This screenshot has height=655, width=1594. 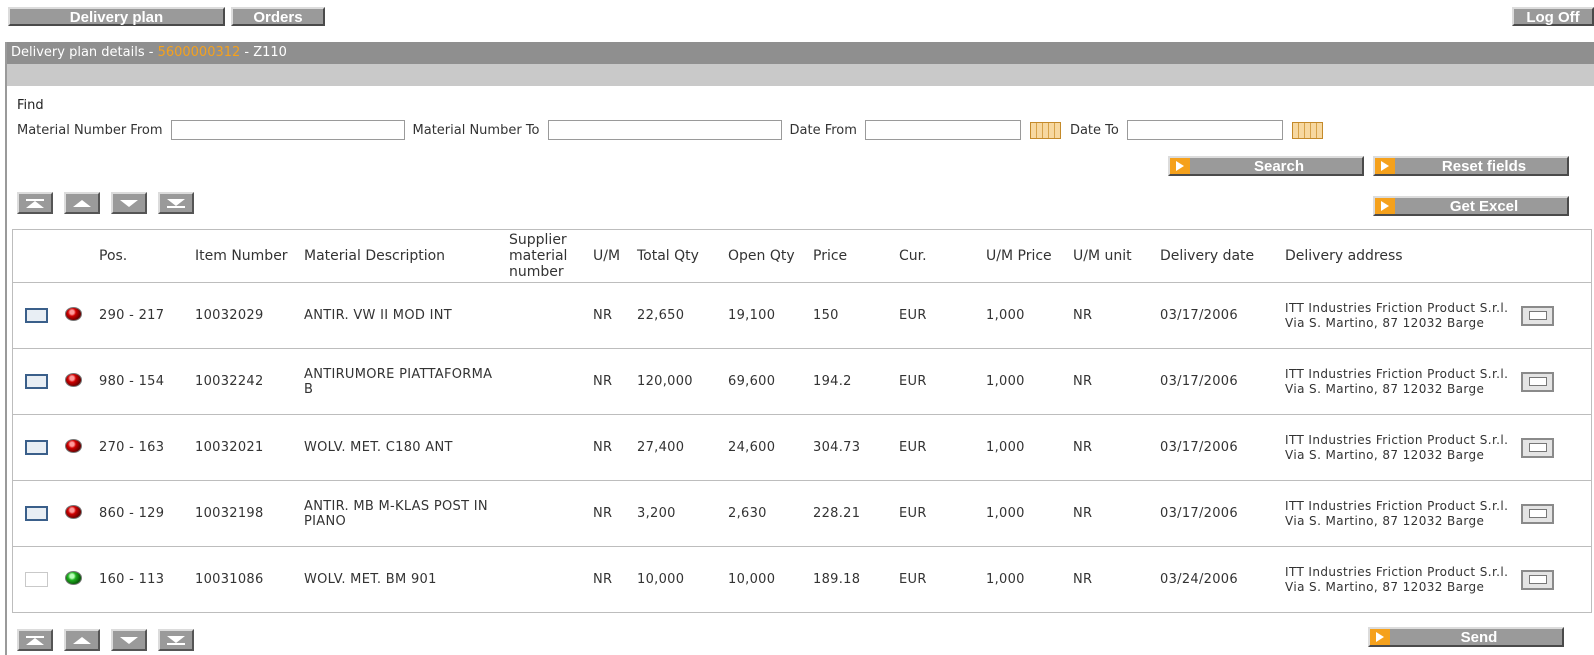 What do you see at coordinates (147, 579) in the screenshot?
I see `row-pos: 160 - 113` at bounding box center [147, 579].